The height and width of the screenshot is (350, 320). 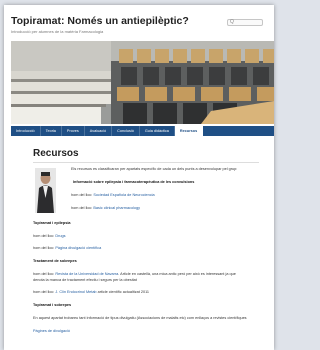 I want to click on section-heading-topiramat-epilepsia: Topiramat i epilepsia, so click(x=52, y=223).